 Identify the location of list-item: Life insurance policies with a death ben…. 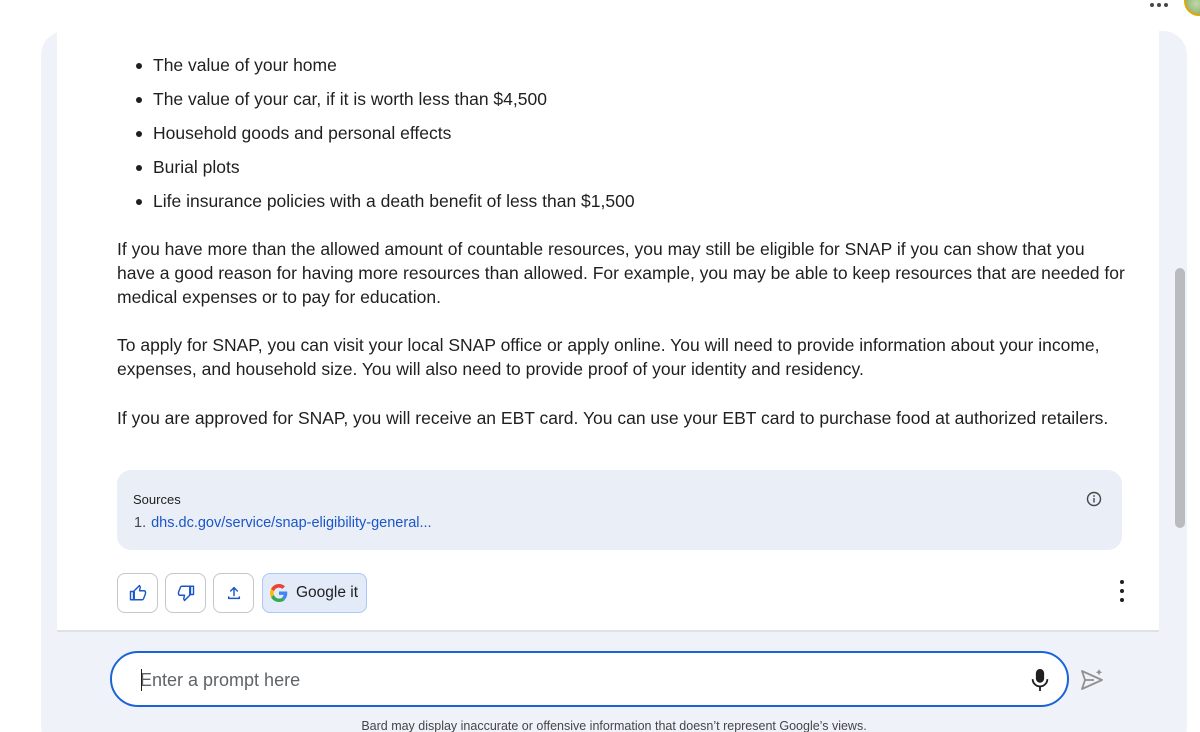
(384, 206).